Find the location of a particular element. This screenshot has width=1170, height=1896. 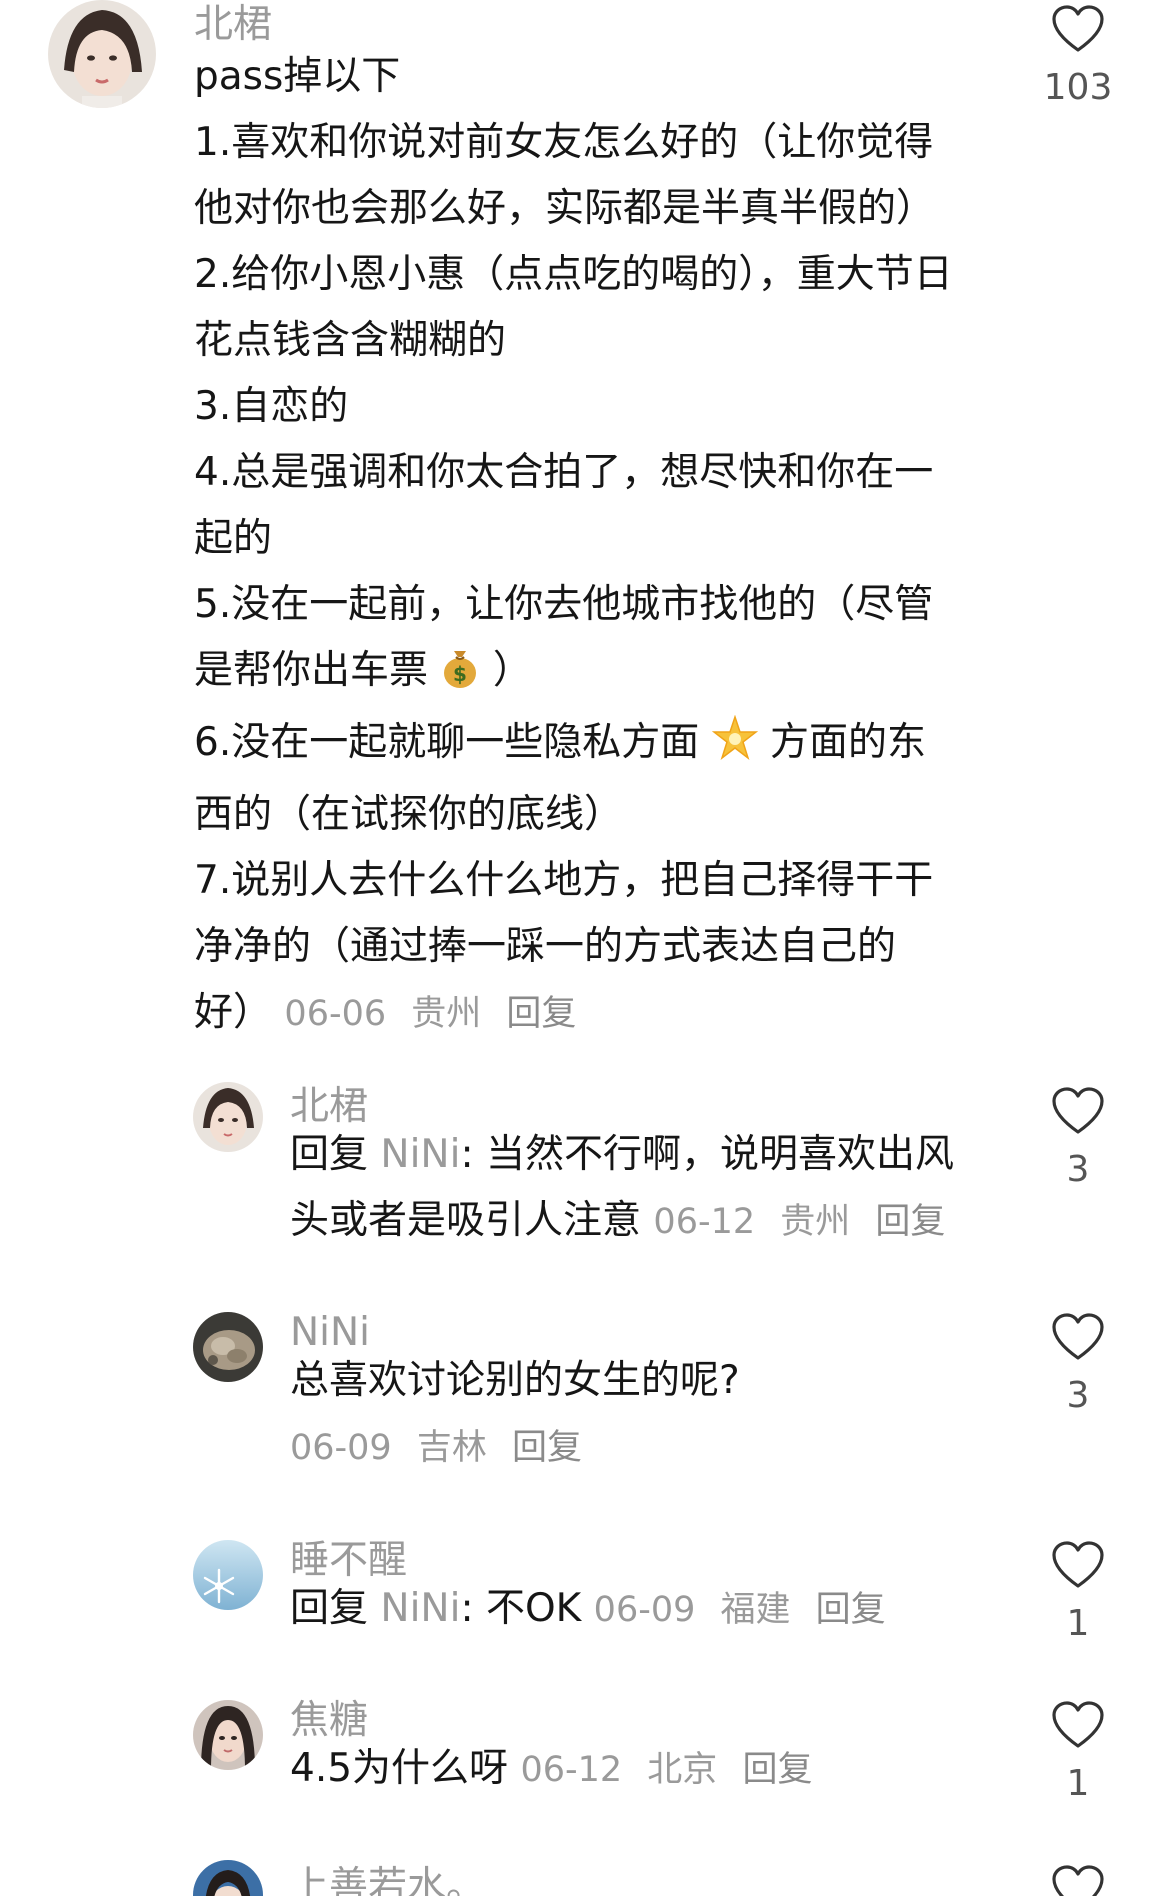

like-count: 103 is located at coordinates (1078, 87).